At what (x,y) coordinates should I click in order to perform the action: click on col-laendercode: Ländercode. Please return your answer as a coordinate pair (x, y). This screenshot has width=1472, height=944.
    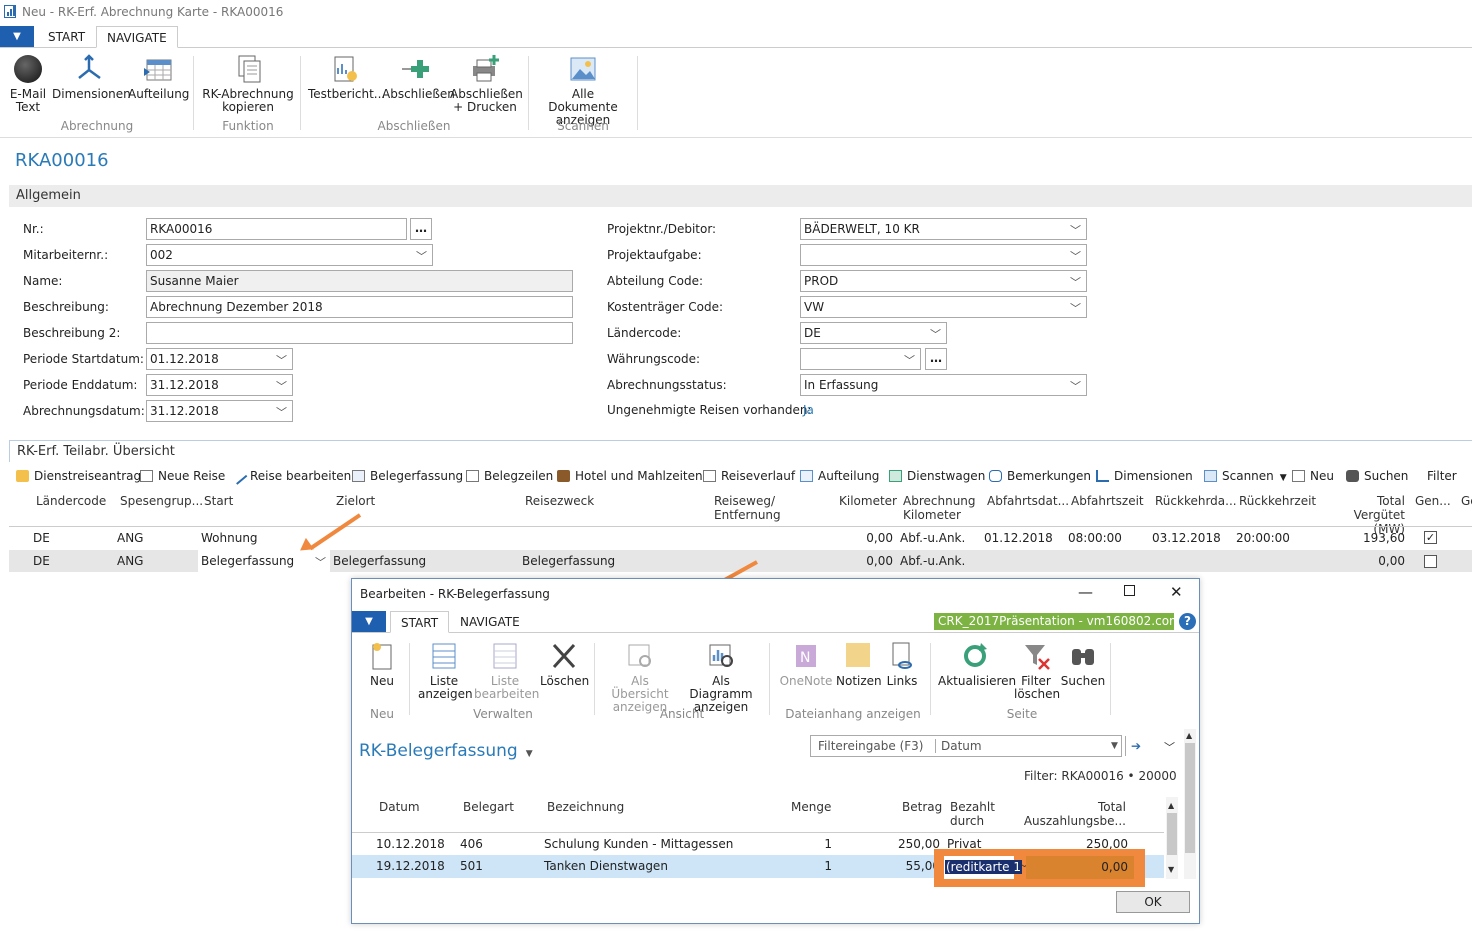
    Looking at the image, I should click on (71, 501).